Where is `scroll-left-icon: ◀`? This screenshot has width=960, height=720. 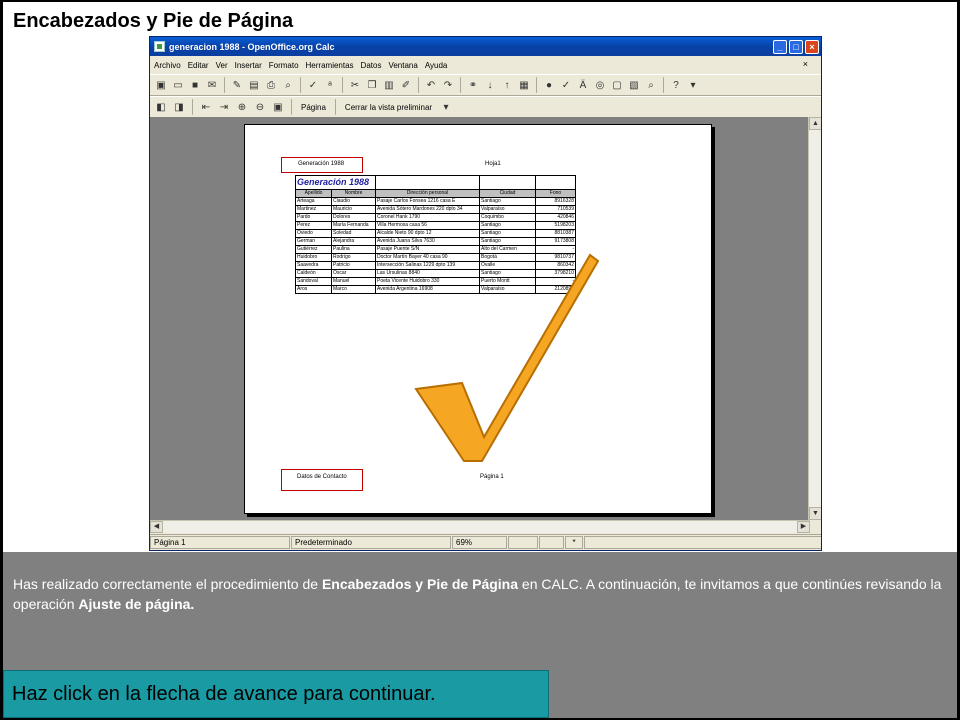 scroll-left-icon: ◀ is located at coordinates (156, 527).